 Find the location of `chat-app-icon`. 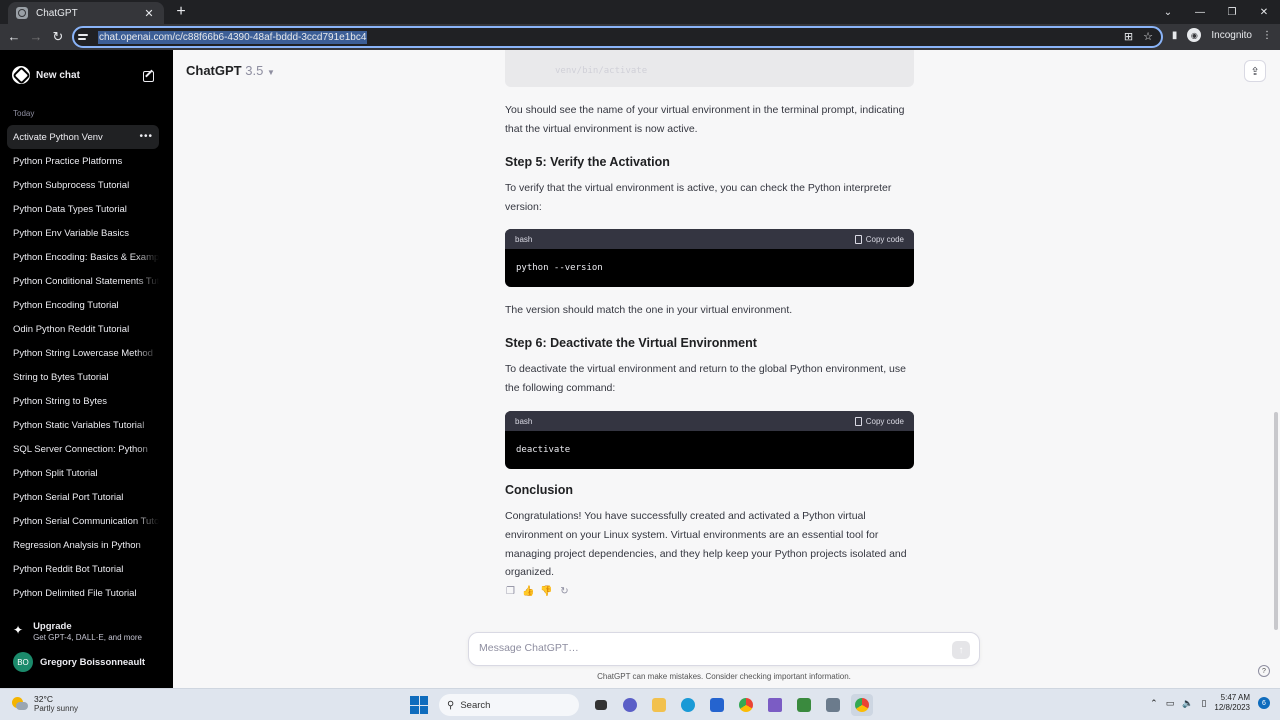

chat-app-icon is located at coordinates (630, 705).